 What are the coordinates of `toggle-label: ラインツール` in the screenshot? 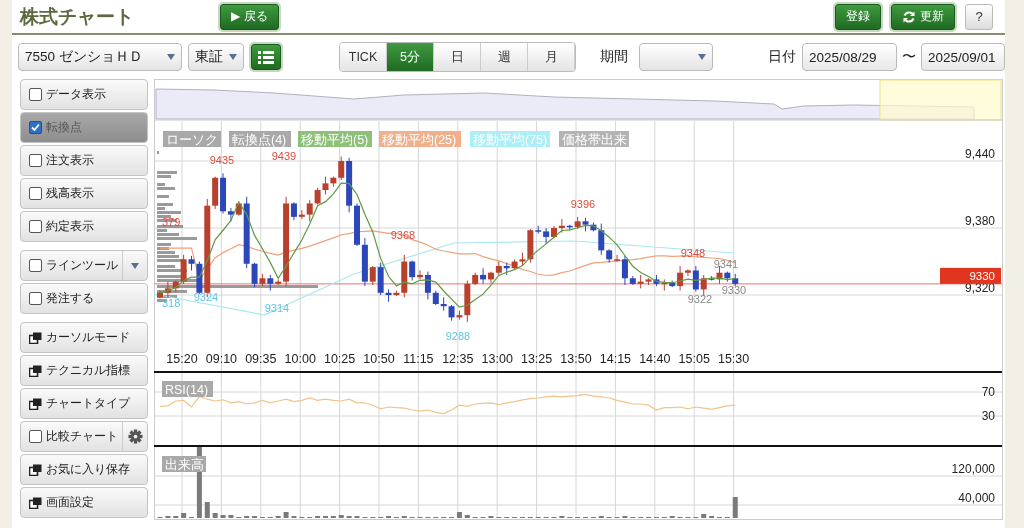 It's located at (82, 265).